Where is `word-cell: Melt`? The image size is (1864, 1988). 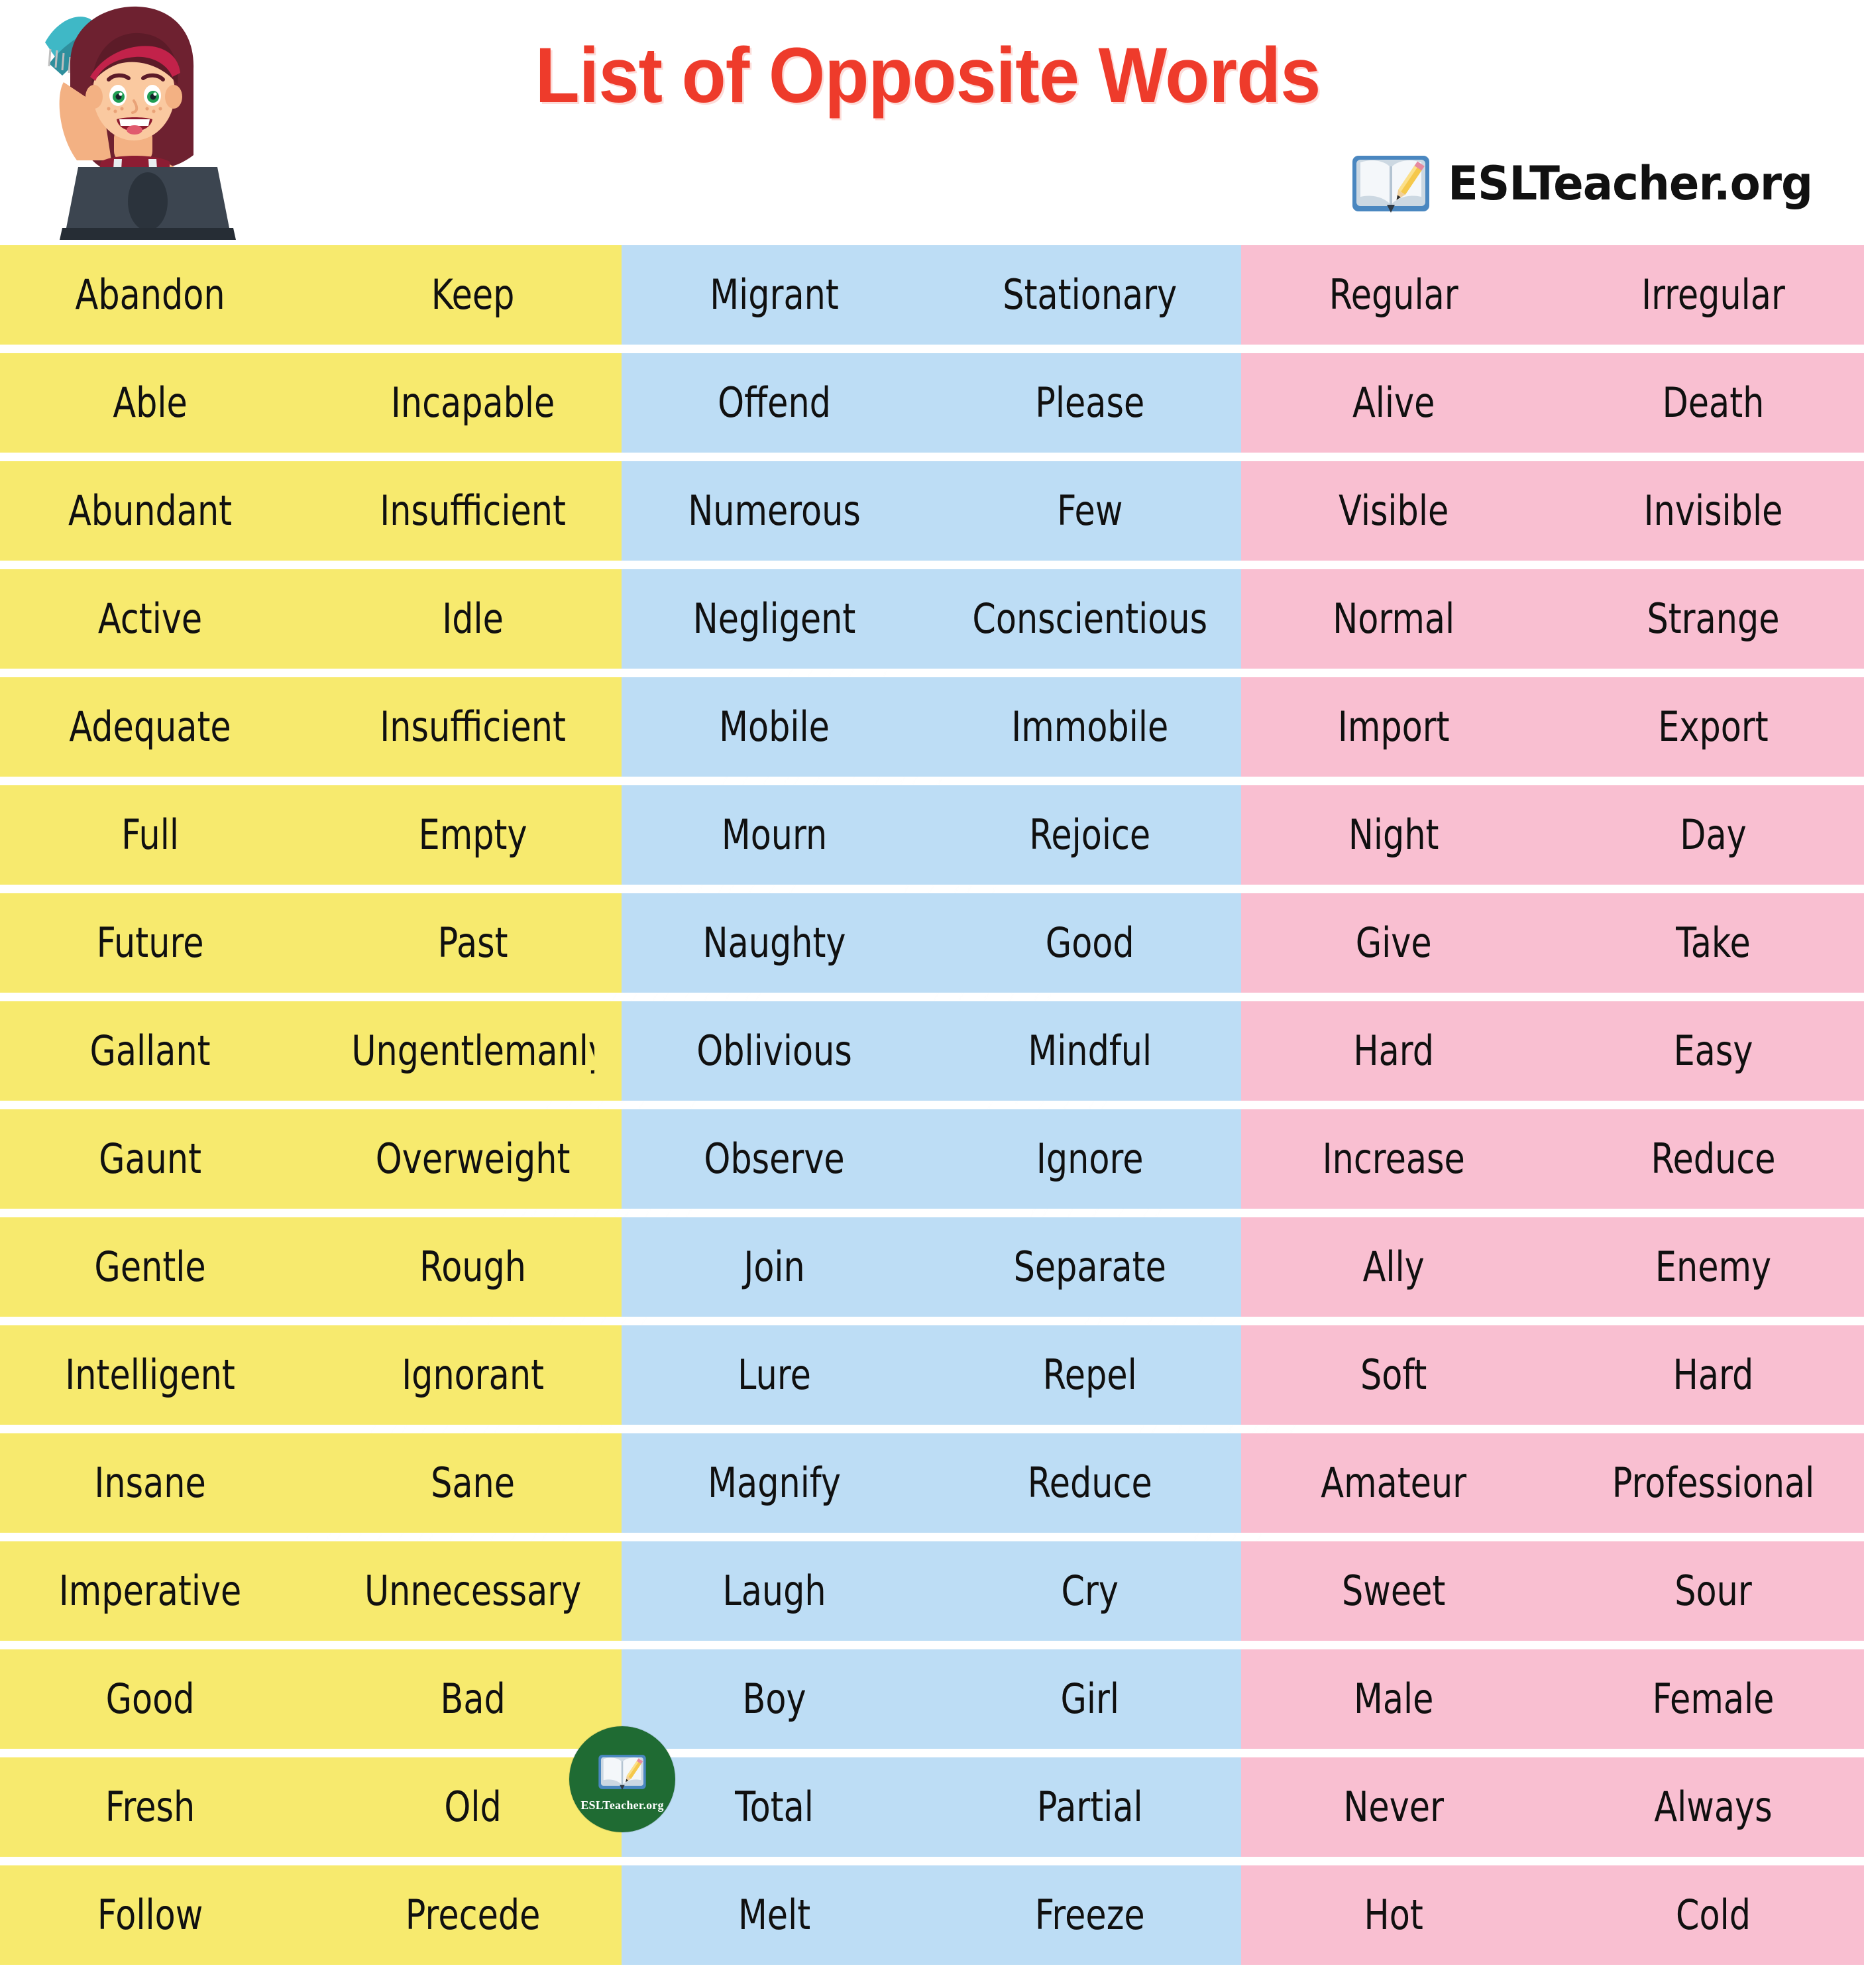 word-cell: Melt is located at coordinates (774, 1915).